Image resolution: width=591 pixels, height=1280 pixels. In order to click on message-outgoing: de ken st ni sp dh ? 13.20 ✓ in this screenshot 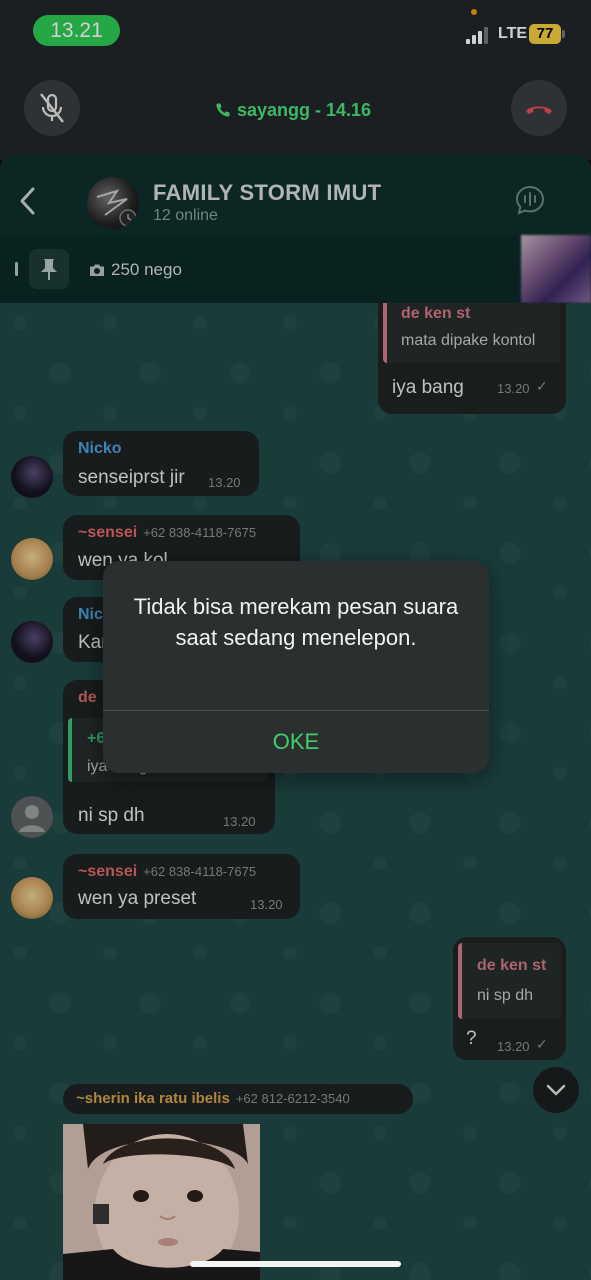, I will do `click(509, 998)`.